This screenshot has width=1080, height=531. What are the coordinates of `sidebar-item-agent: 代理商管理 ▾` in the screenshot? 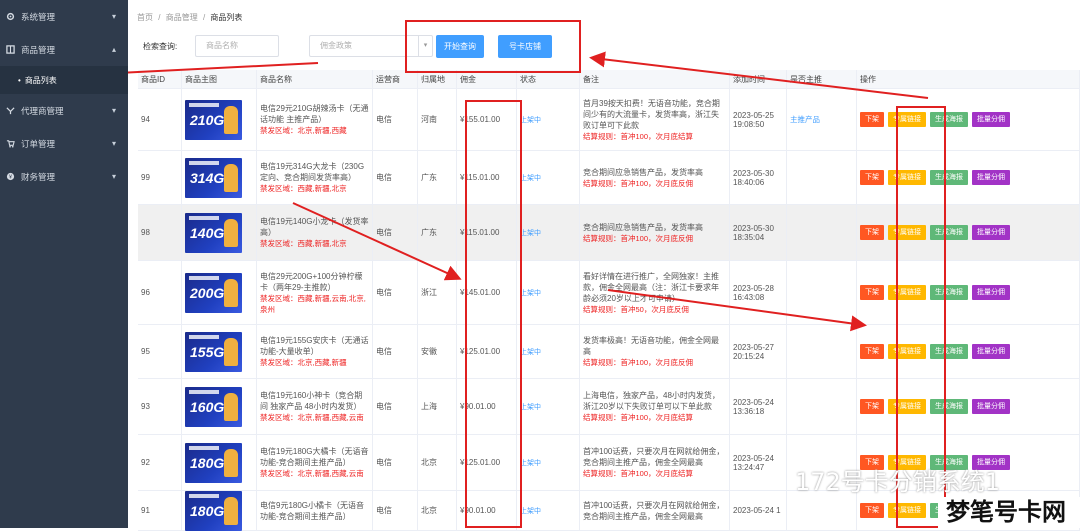 It's located at (64, 110).